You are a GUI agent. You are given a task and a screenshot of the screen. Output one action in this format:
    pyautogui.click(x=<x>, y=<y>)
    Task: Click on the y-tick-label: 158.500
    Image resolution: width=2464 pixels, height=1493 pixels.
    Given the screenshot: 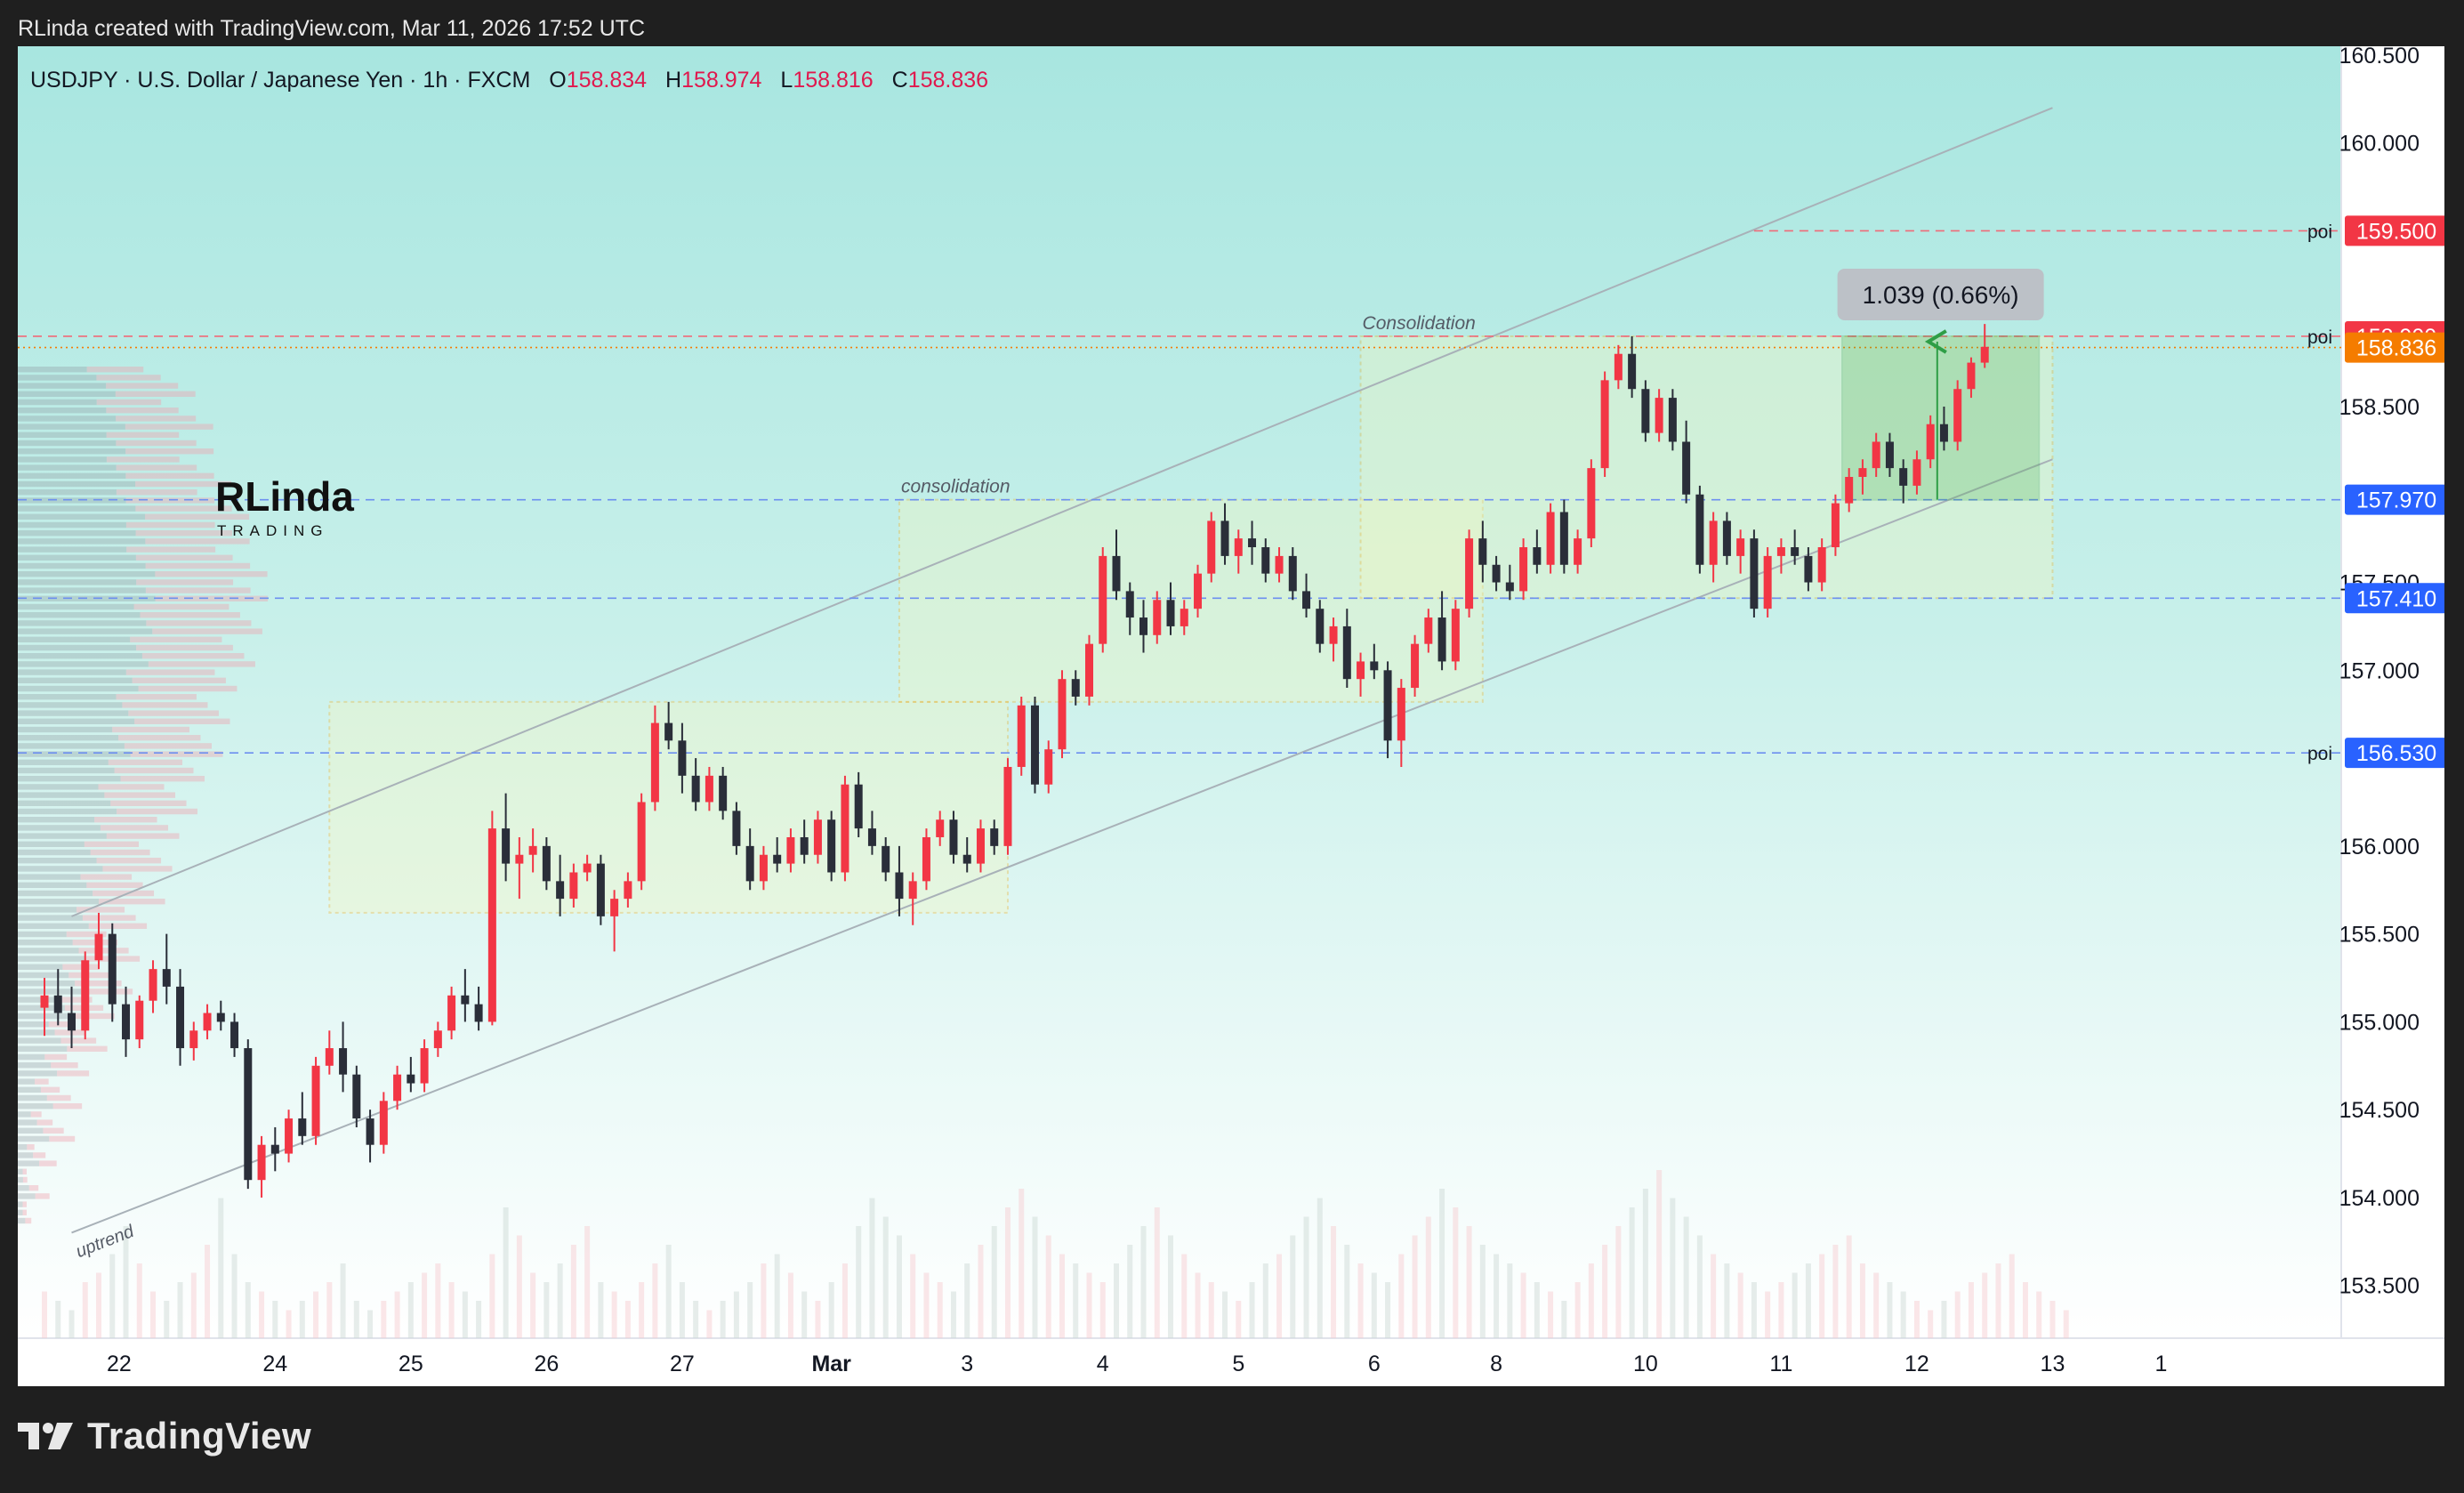 What is the action you would take?
    pyautogui.click(x=2379, y=407)
    